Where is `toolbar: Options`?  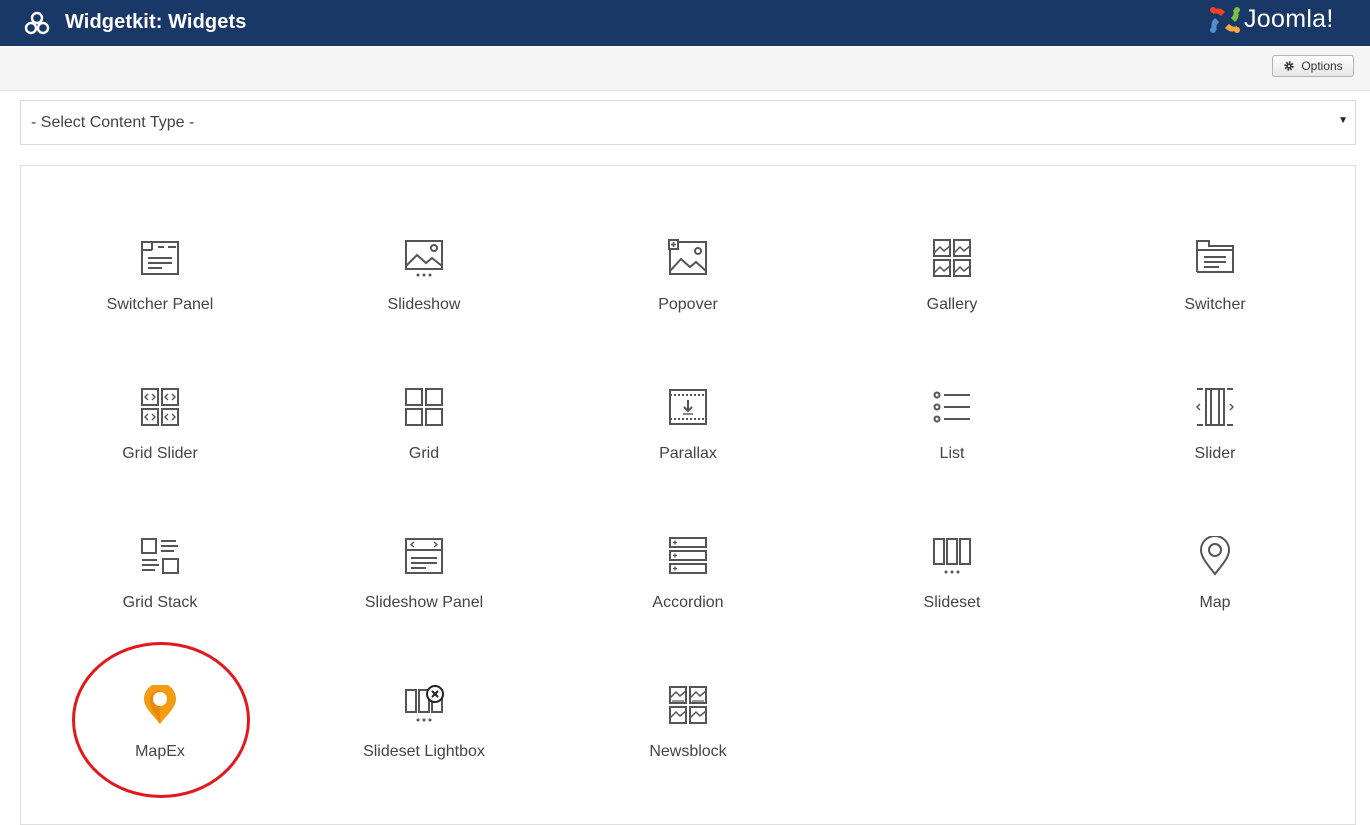
toolbar: Options is located at coordinates (685, 68).